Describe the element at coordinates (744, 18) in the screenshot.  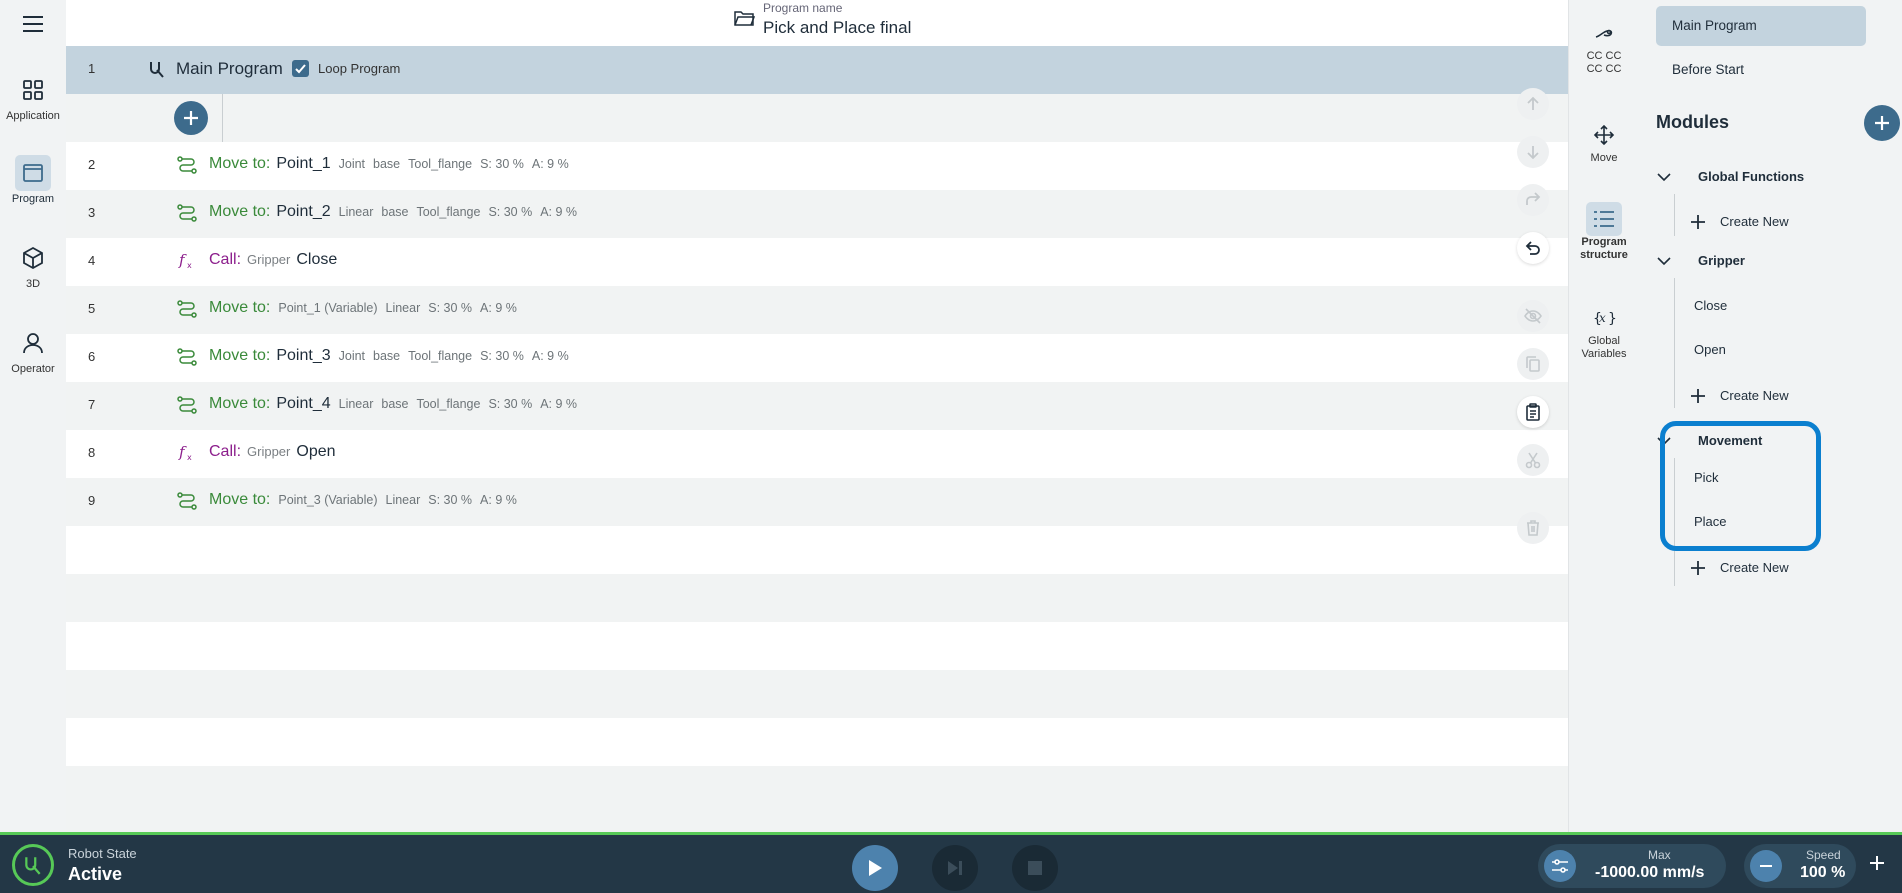
I see `folder-icon` at that location.